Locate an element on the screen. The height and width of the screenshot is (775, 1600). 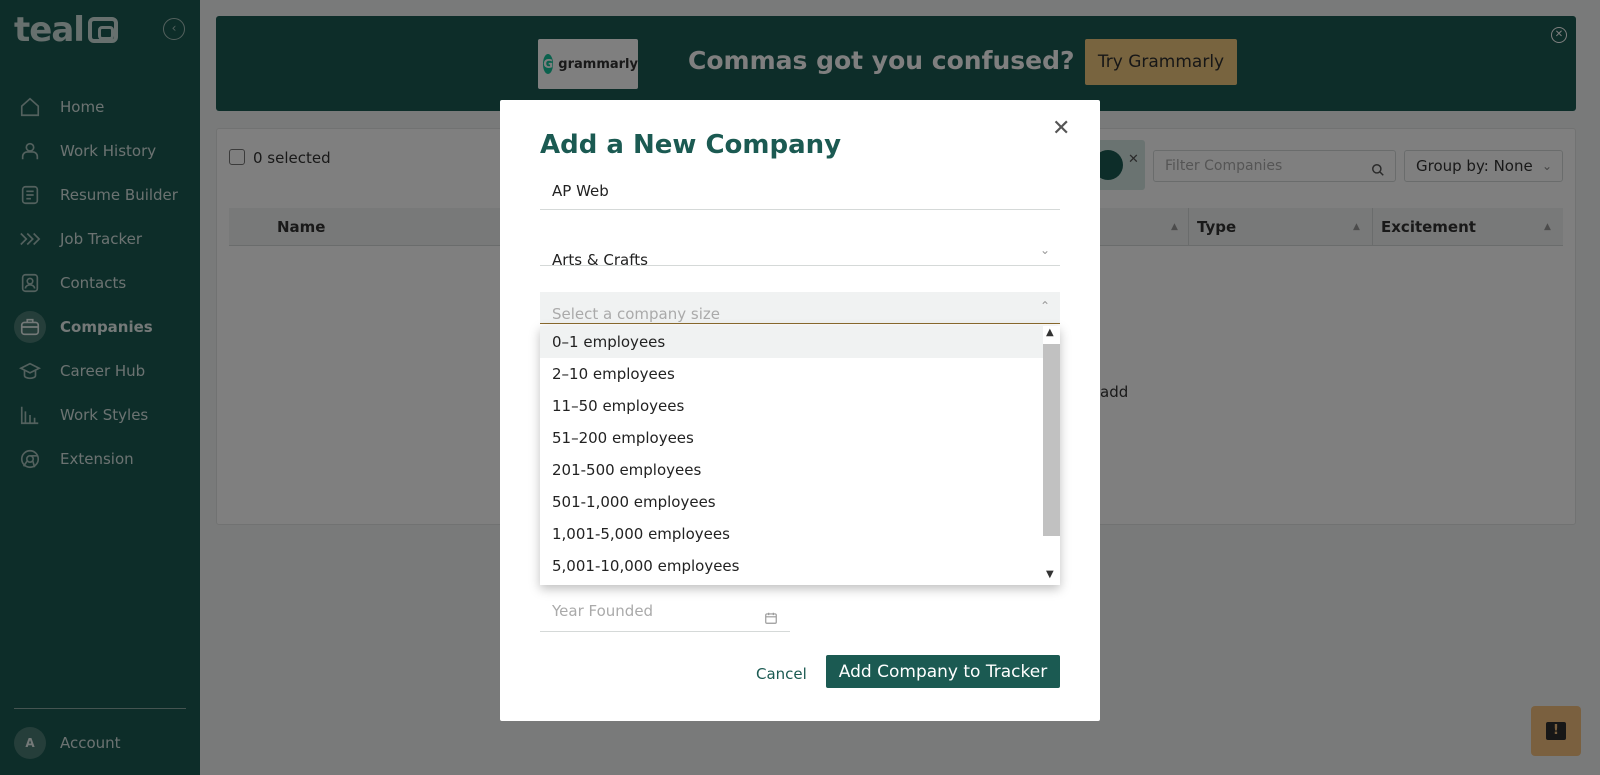
industry-select: Arts & Crafts ⌄ is located at coordinates (800, 250).